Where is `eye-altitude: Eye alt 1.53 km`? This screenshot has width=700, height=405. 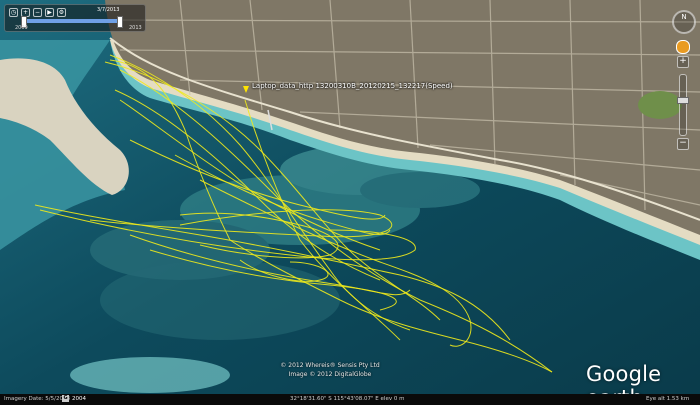 eye-altitude: Eye alt 1.53 km is located at coordinates (668, 399).